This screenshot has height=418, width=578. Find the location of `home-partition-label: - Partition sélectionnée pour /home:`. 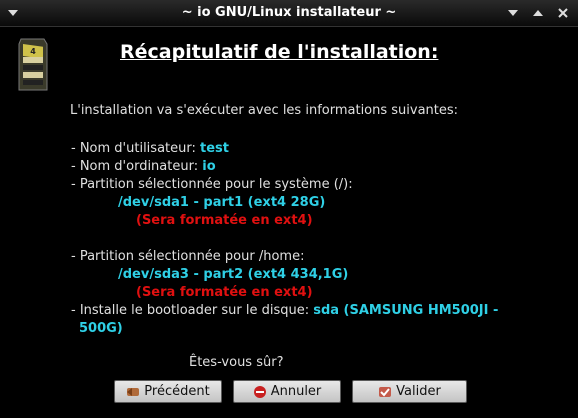

home-partition-label: - Partition sélectionnée pour /home: is located at coordinates (188, 256).